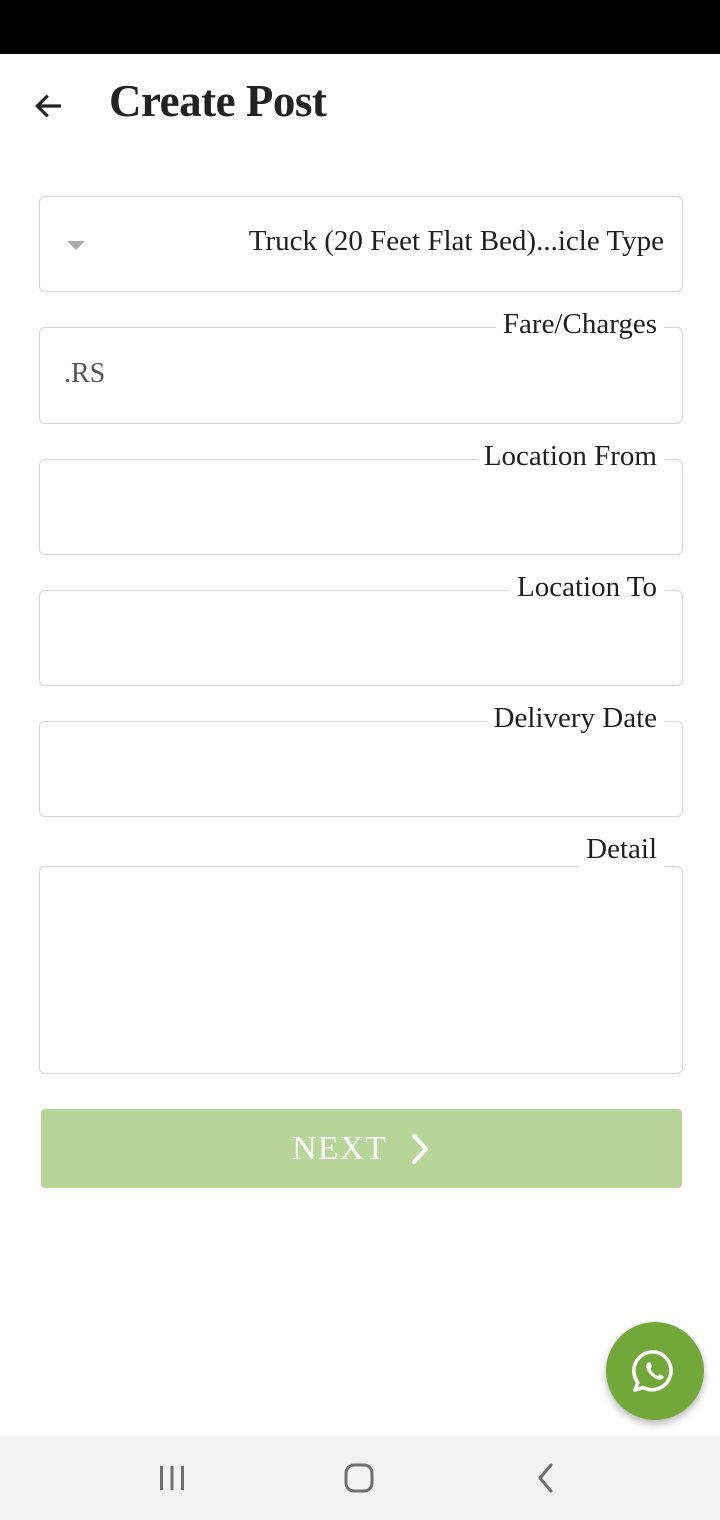  I want to click on next-button: NEXT, so click(361, 1148).